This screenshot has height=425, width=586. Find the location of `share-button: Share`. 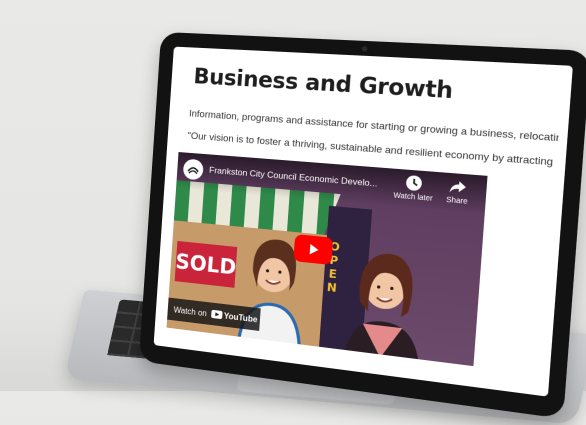

share-button: Share is located at coordinates (458, 192).